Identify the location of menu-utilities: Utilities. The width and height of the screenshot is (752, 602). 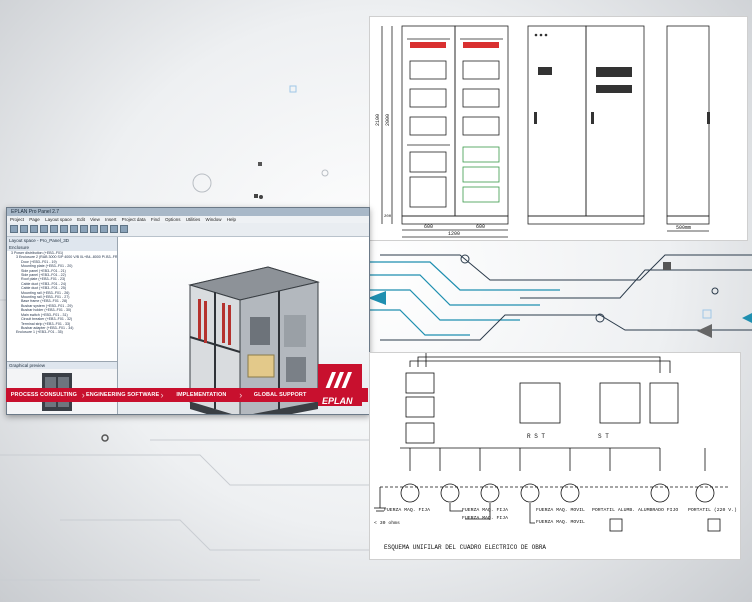
(193, 219).